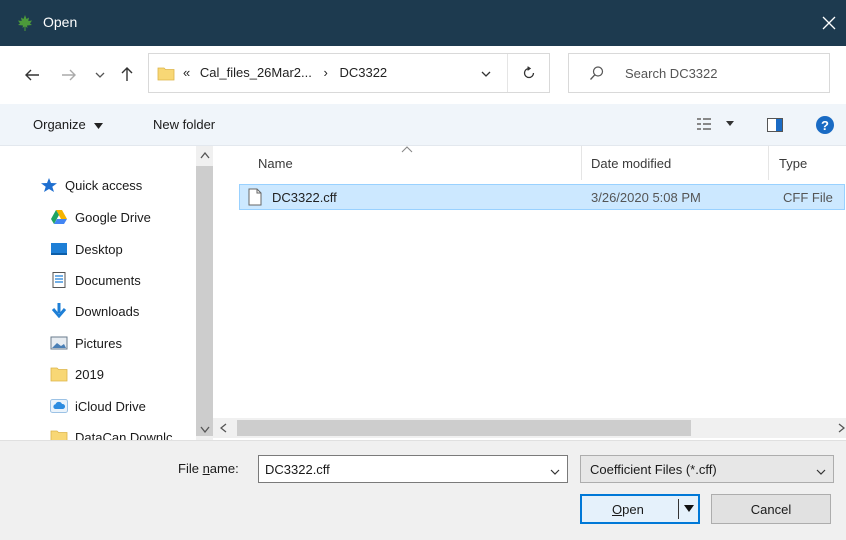 The height and width of the screenshot is (540, 846). Describe the element at coordinates (32, 75) in the screenshot. I see `arrow-left-icon` at that location.